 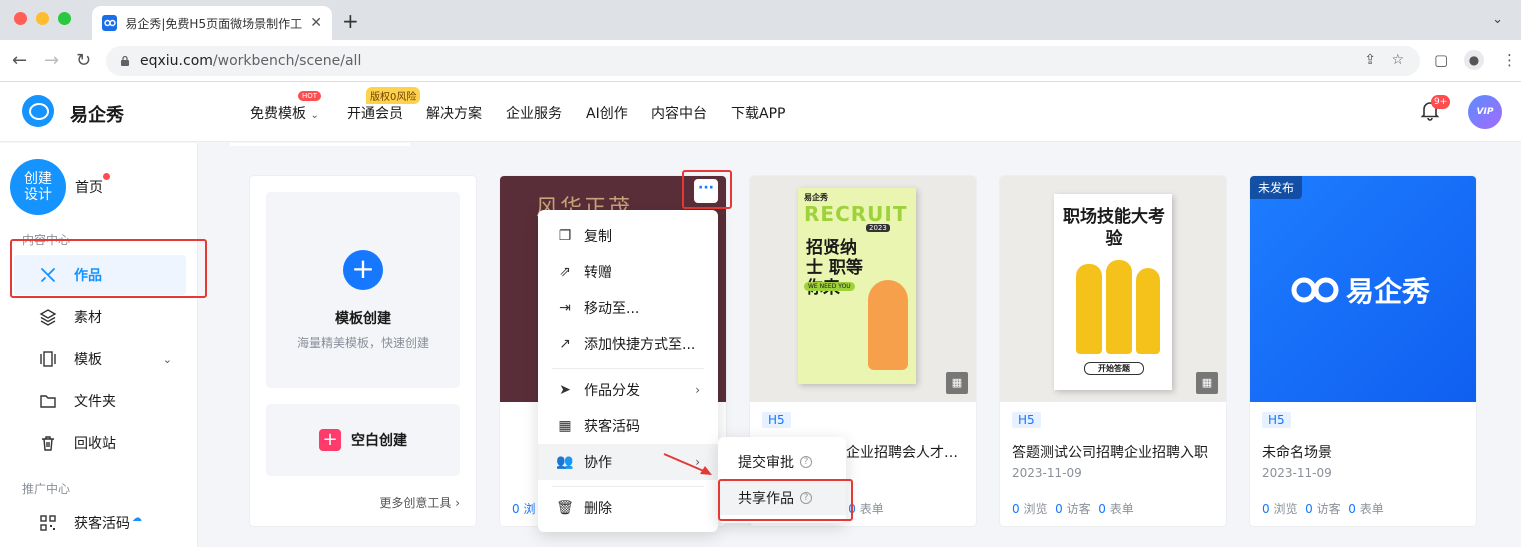 I want to click on sidebar-item-lead-qrcode: 获客活码 ☁, so click(x=100, y=523).